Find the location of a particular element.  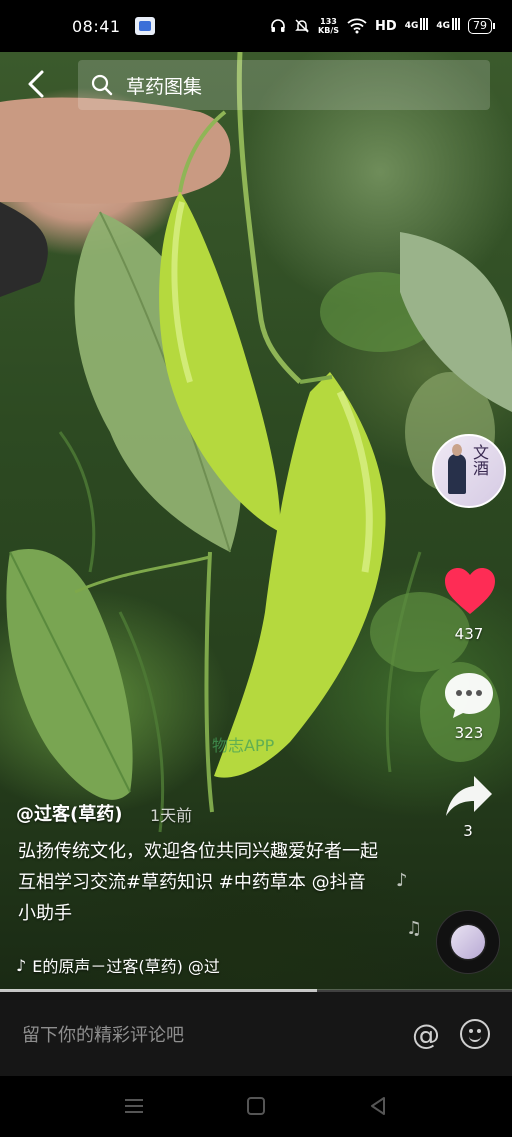

floating-music-note-icon: ♪ is located at coordinates (402, 880).